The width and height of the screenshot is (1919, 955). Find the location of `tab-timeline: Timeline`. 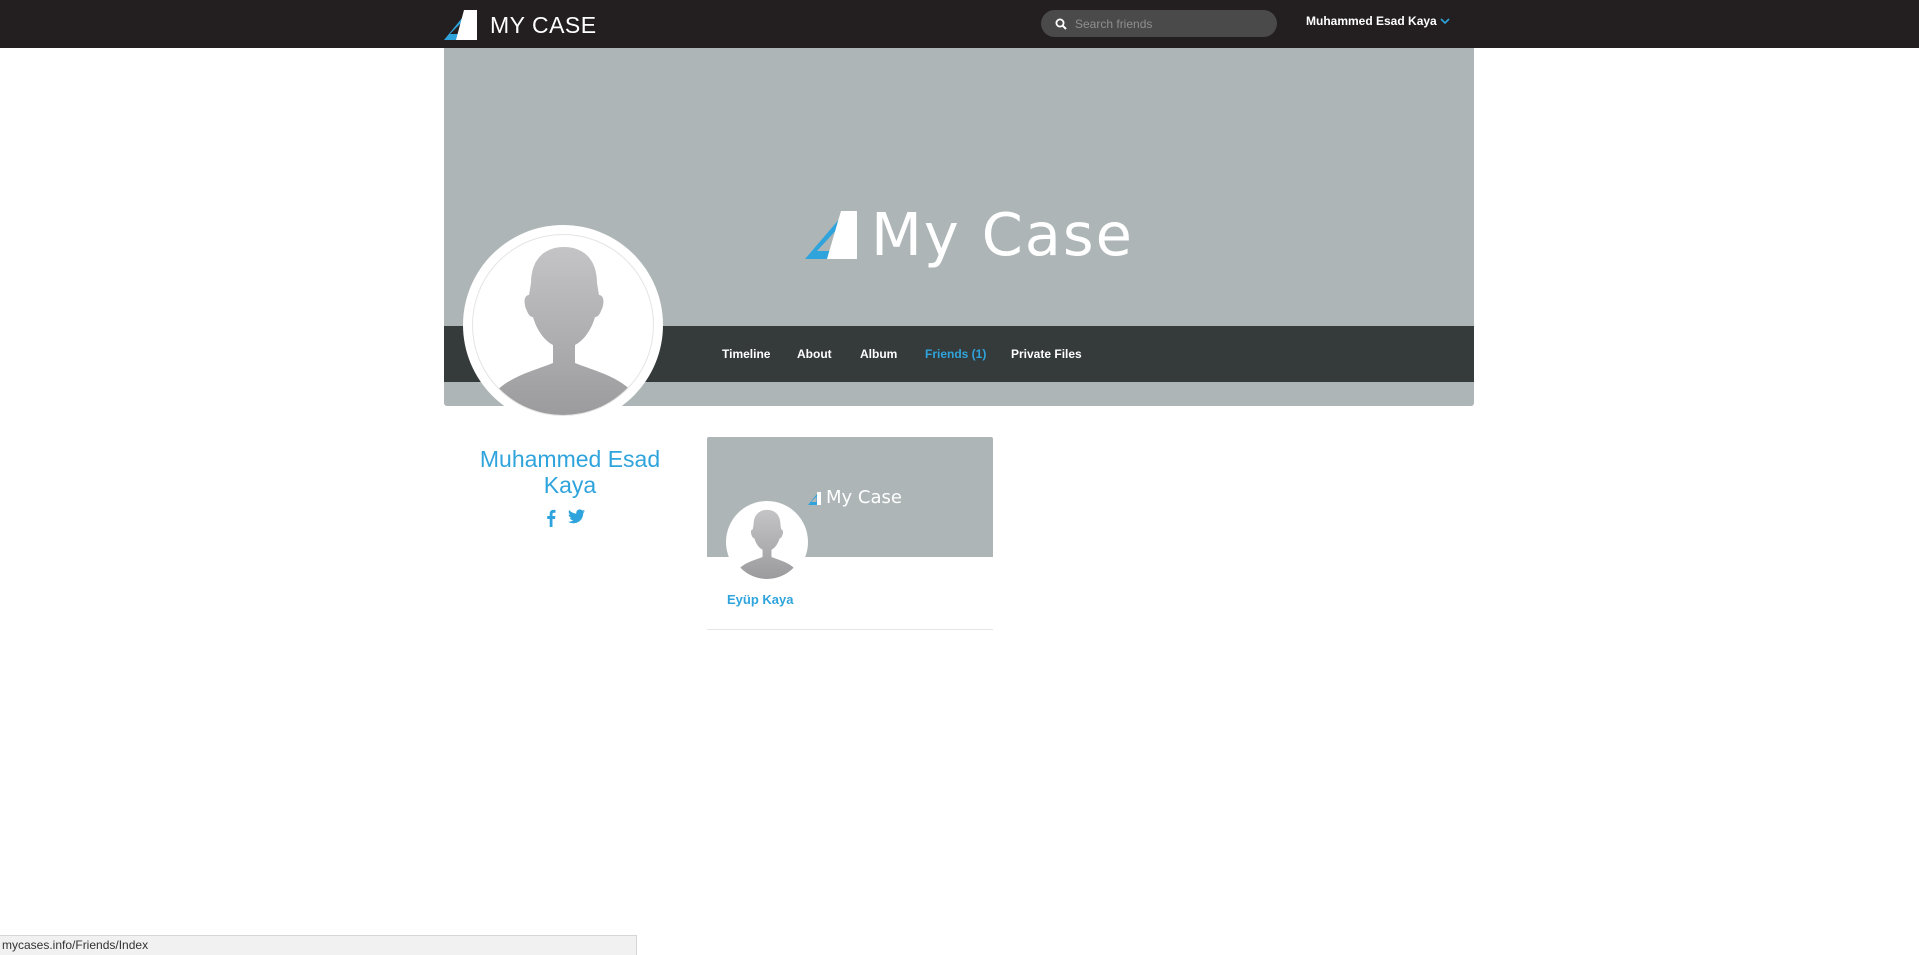

tab-timeline: Timeline is located at coordinates (746, 354).